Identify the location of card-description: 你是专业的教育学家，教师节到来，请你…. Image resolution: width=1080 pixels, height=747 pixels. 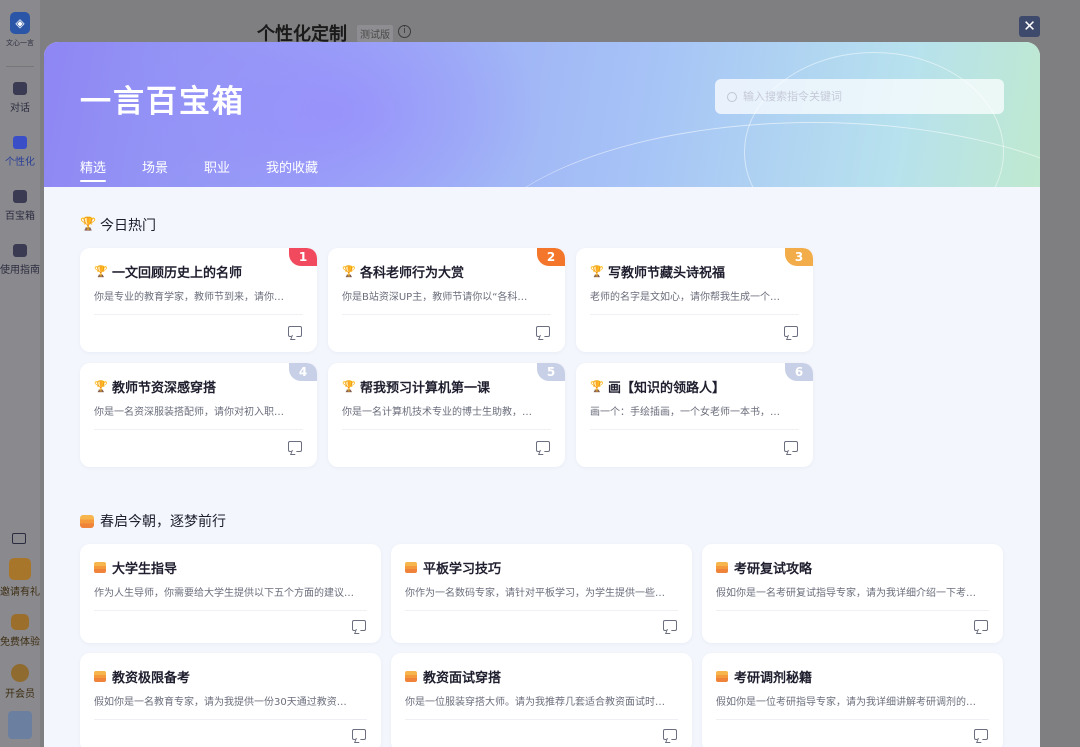
(189, 297).